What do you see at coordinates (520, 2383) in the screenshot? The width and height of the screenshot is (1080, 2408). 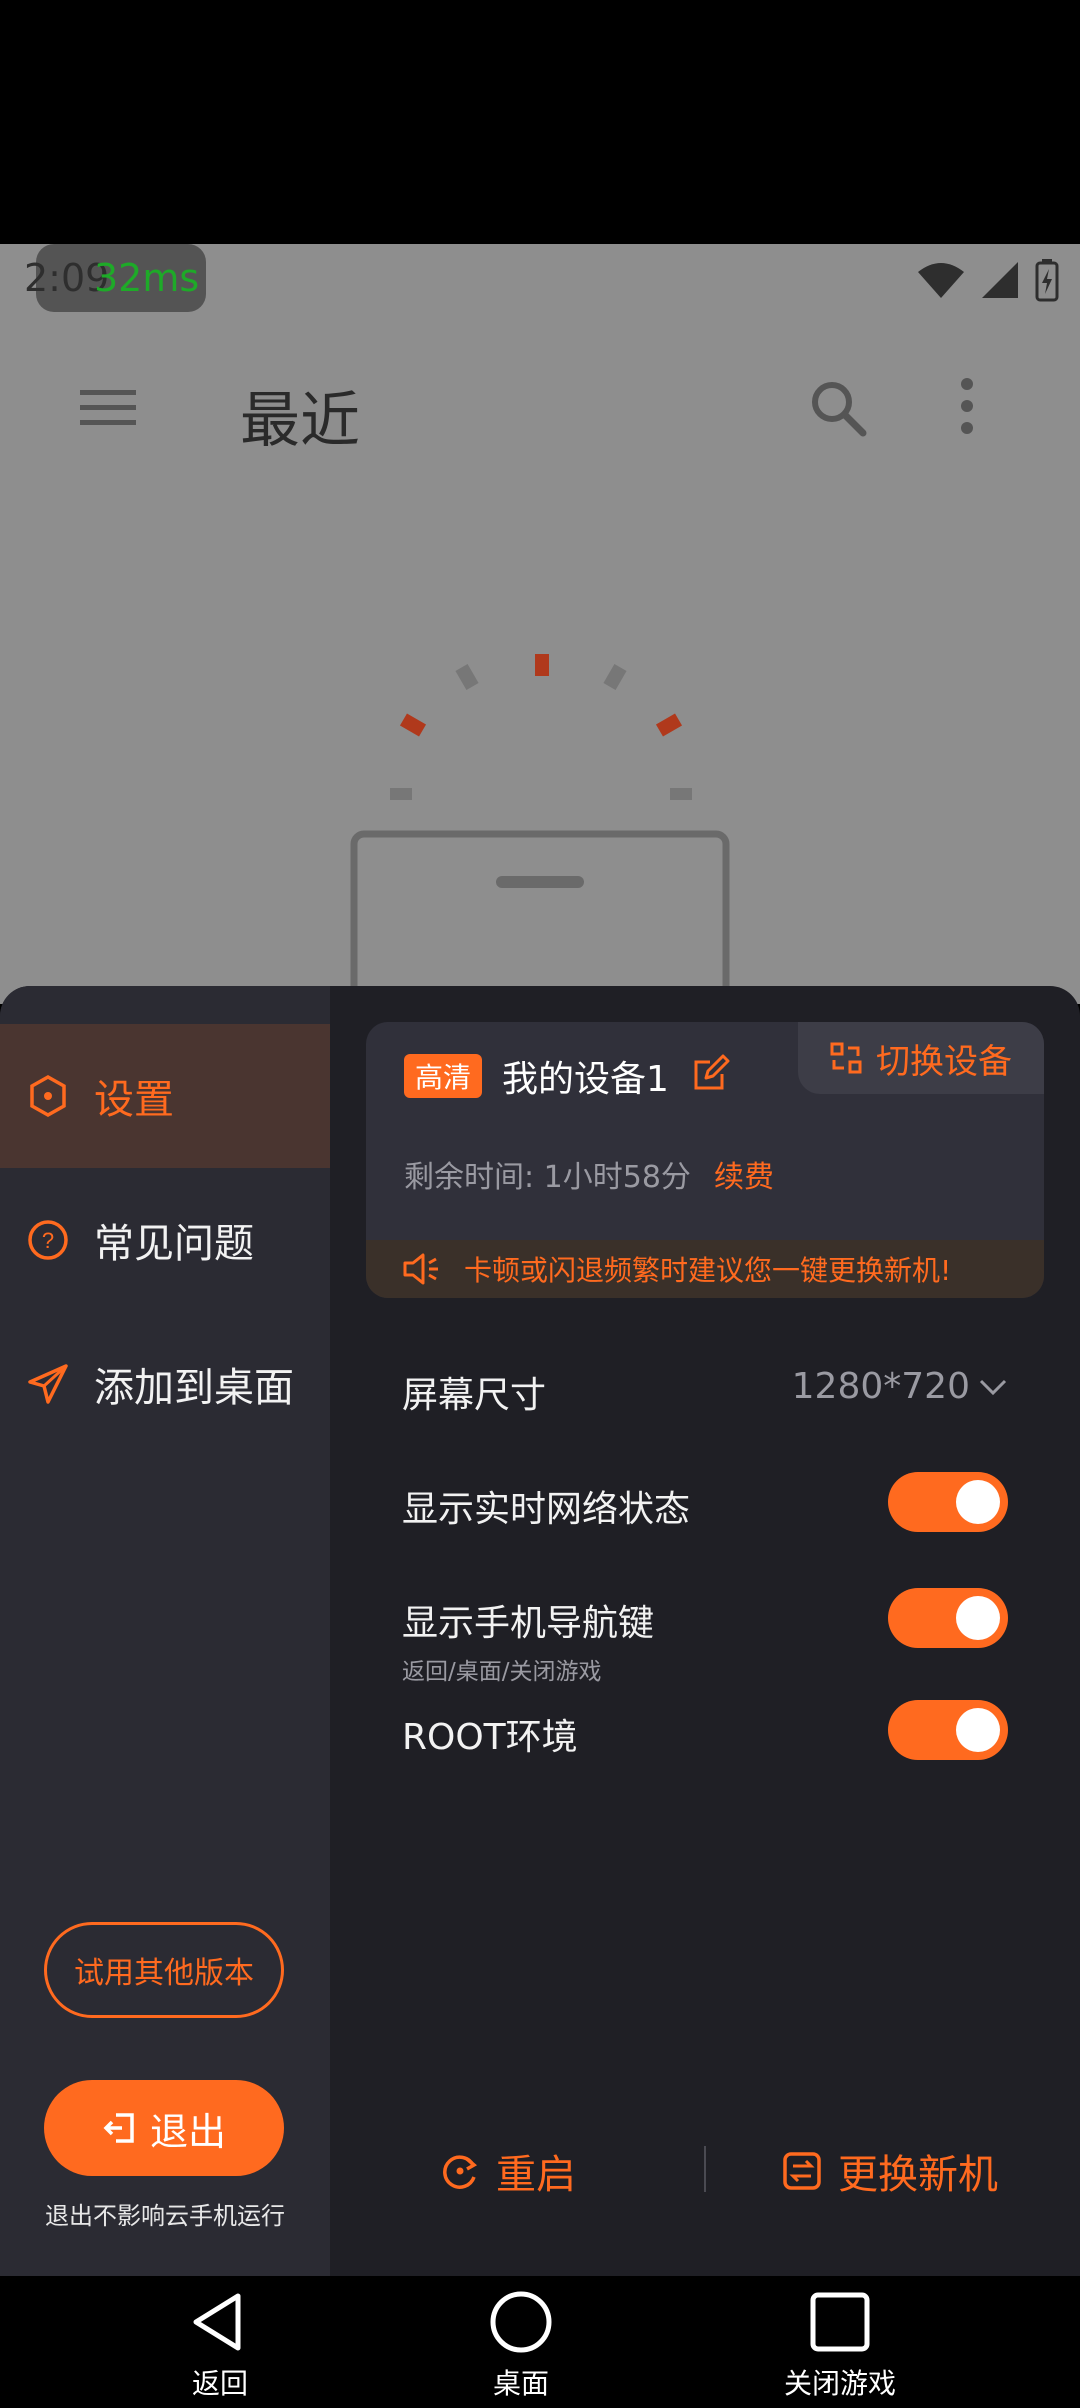 I see `nav-home-label: 桌面` at bounding box center [520, 2383].